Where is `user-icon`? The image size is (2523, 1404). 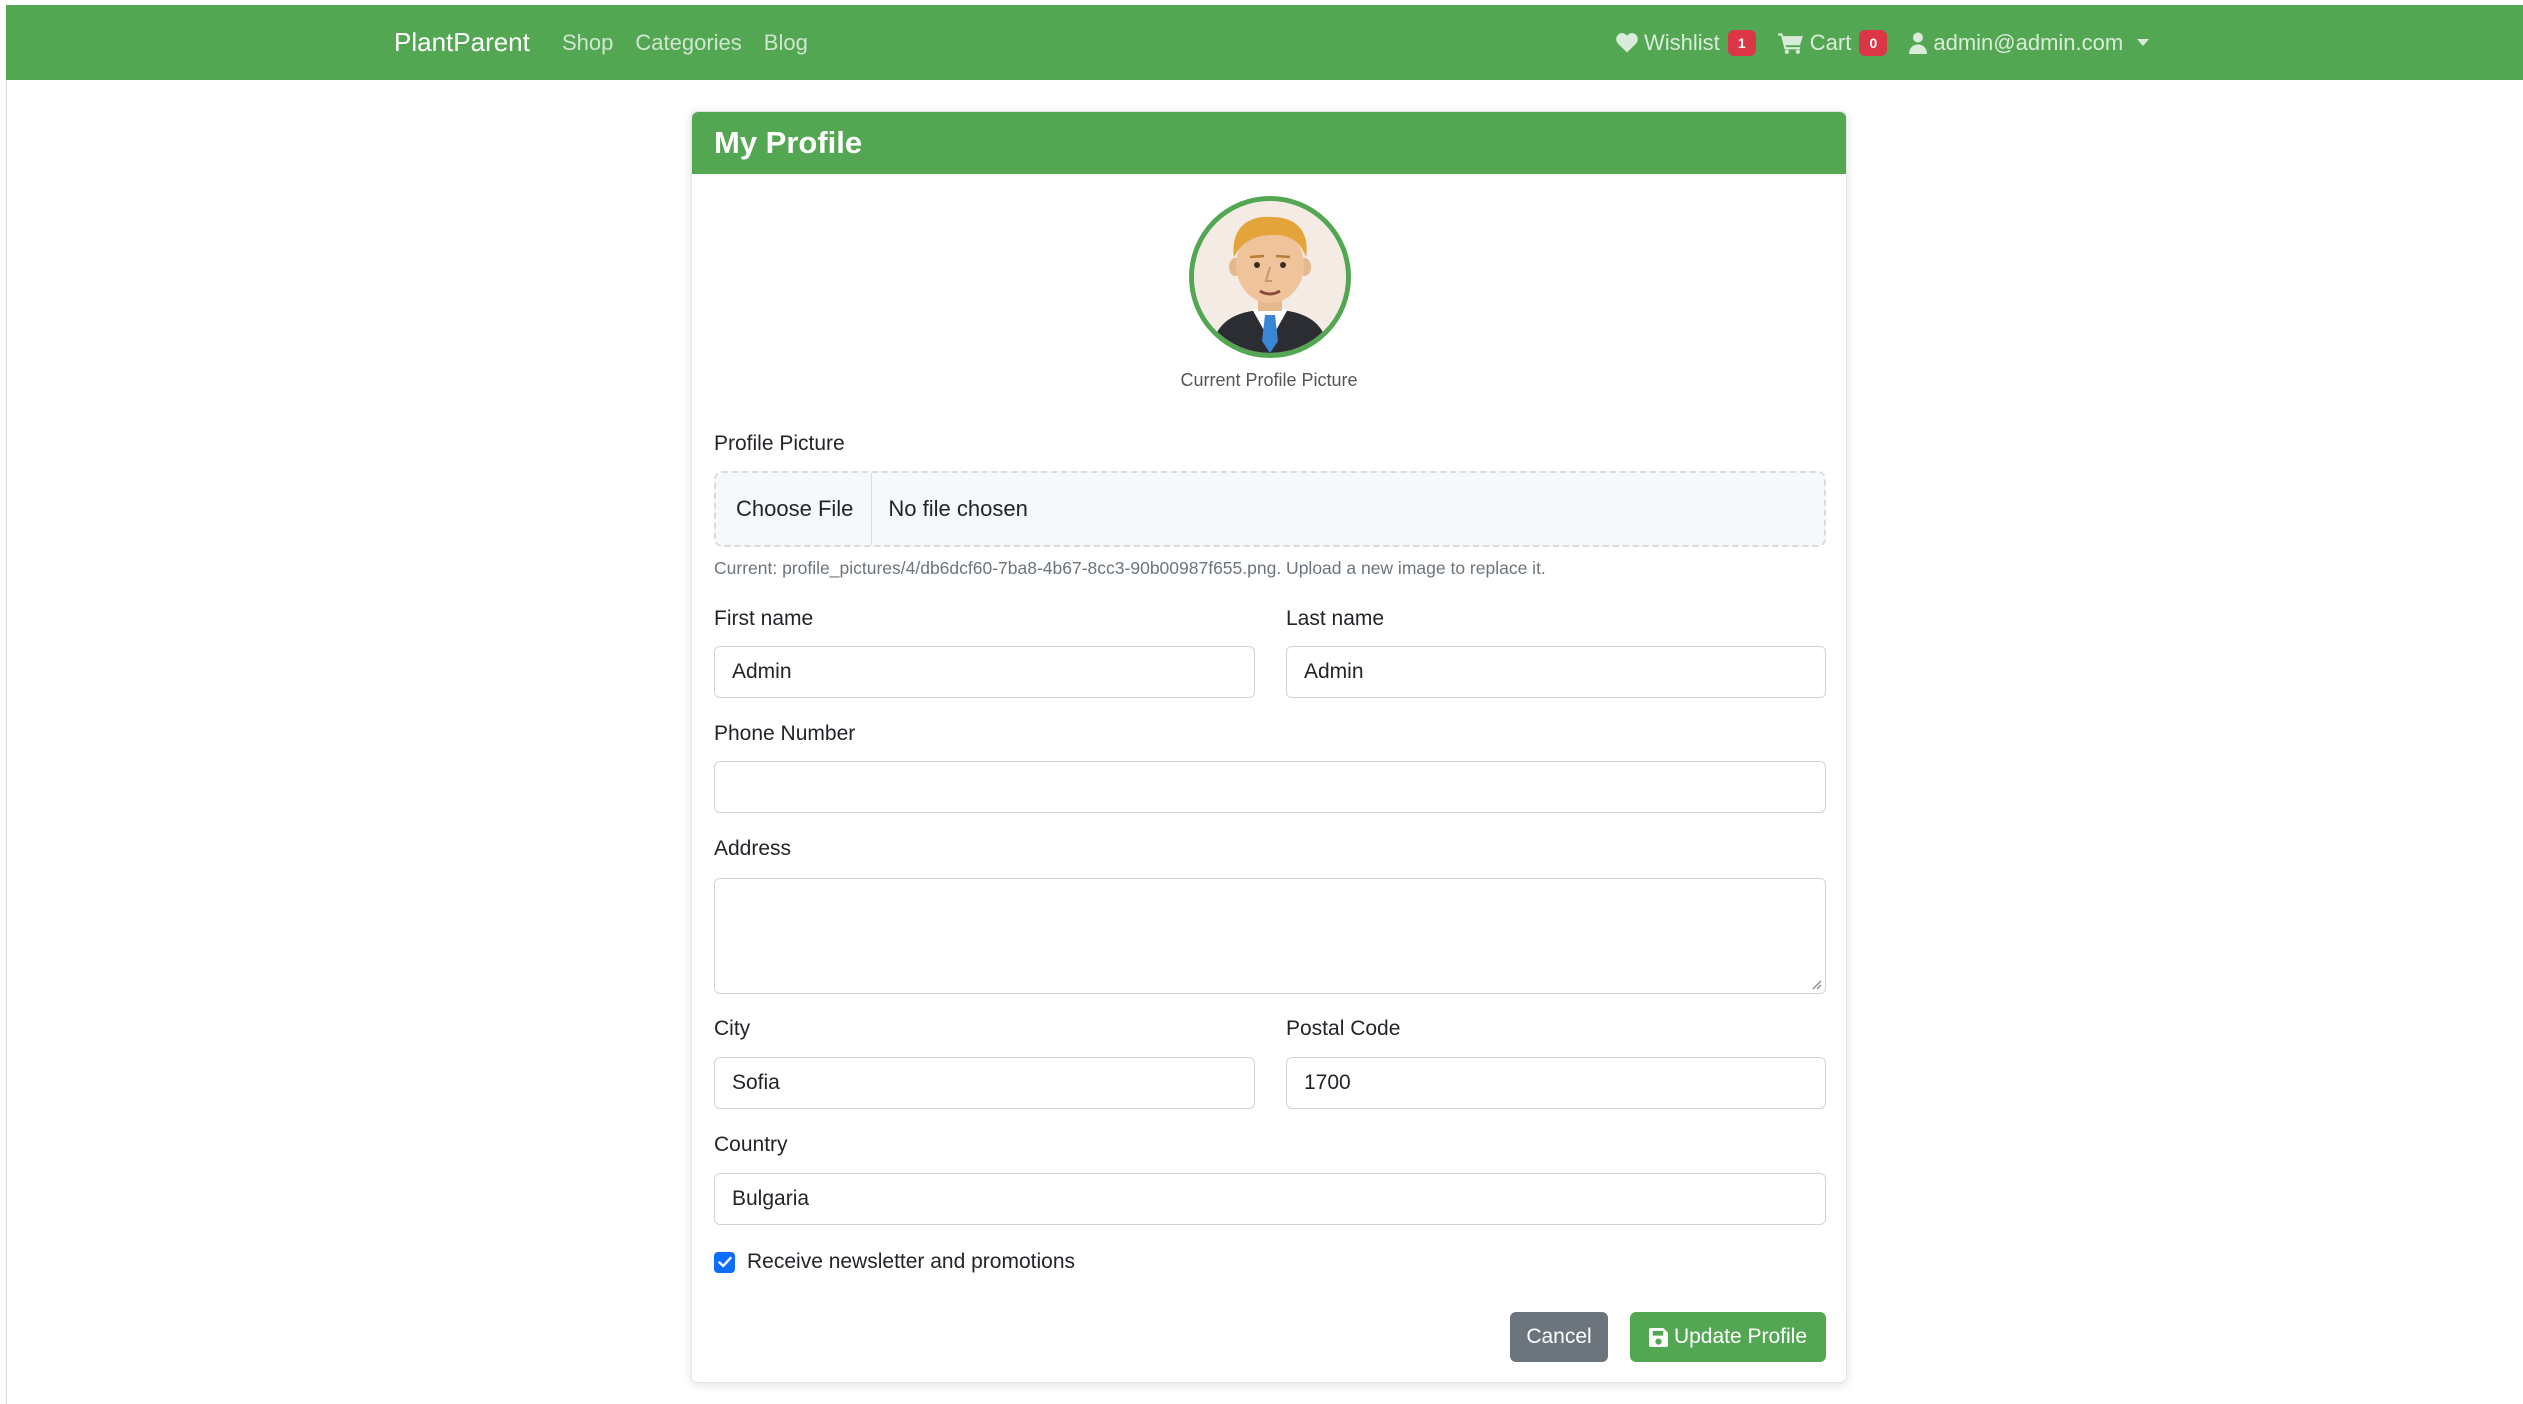 user-icon is located at coordinates (1918, 43).